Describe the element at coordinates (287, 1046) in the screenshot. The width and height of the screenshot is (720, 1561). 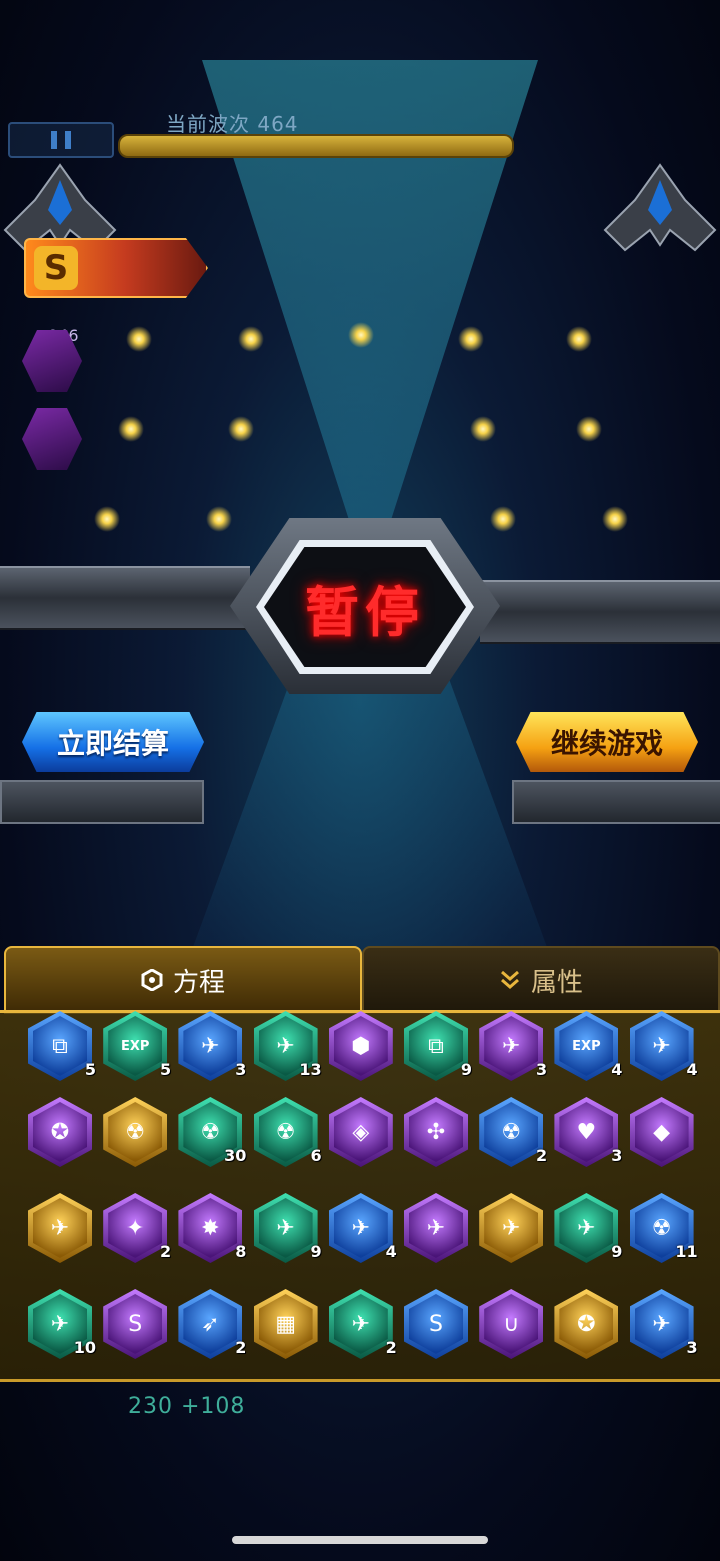
I see `skill-cell: ✈ 13` at that location.